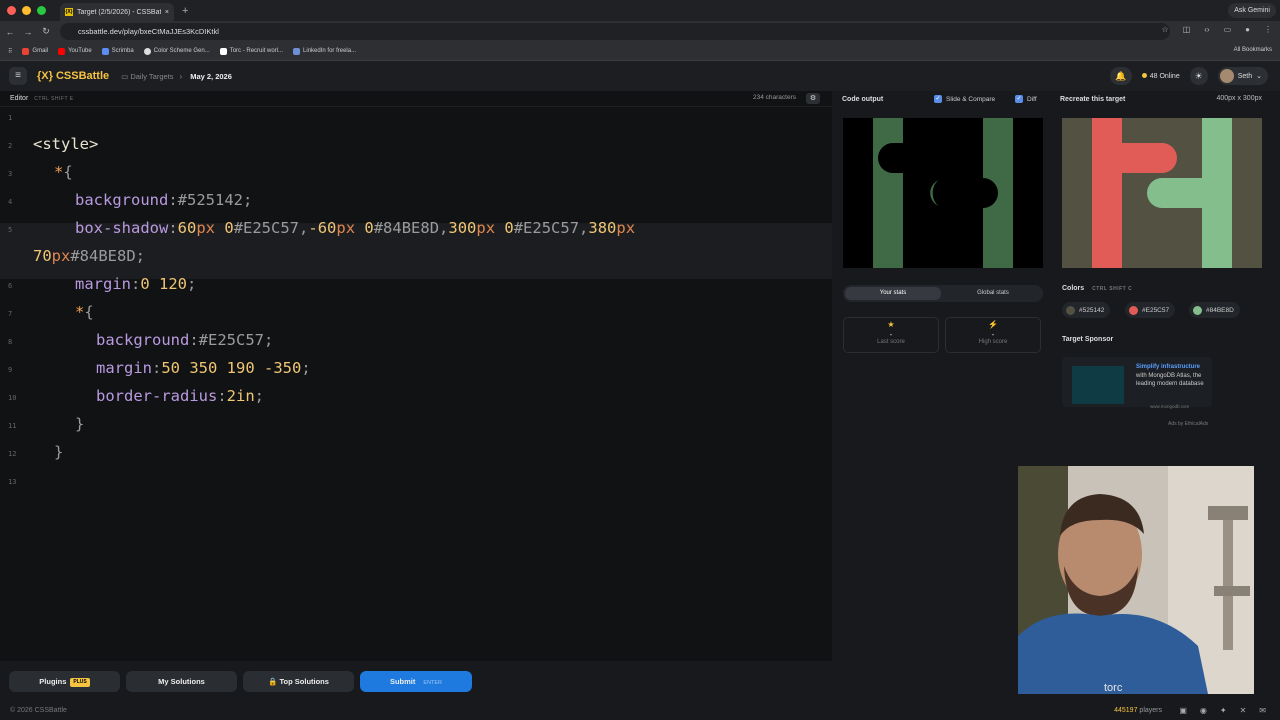 The width and height of the screenshot is (1280, 720). What do you see at coordinates (1120, 76) in the screenshot?
I see `notifications-bell-icon: 🔔` at bounding box center [1120, 76].